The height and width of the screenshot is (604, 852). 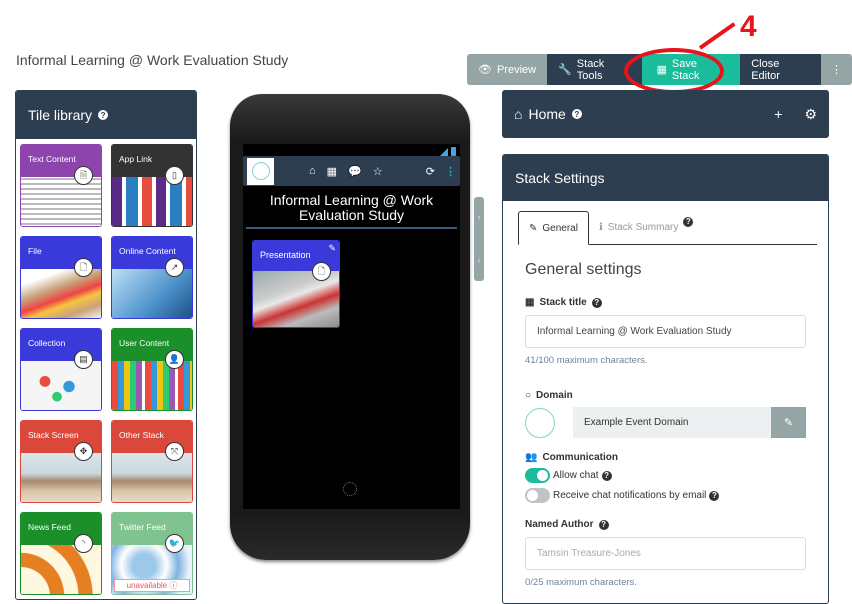 I want to click on preview-scroll-handle: ↑ ↓, so click(x=479, y=239).